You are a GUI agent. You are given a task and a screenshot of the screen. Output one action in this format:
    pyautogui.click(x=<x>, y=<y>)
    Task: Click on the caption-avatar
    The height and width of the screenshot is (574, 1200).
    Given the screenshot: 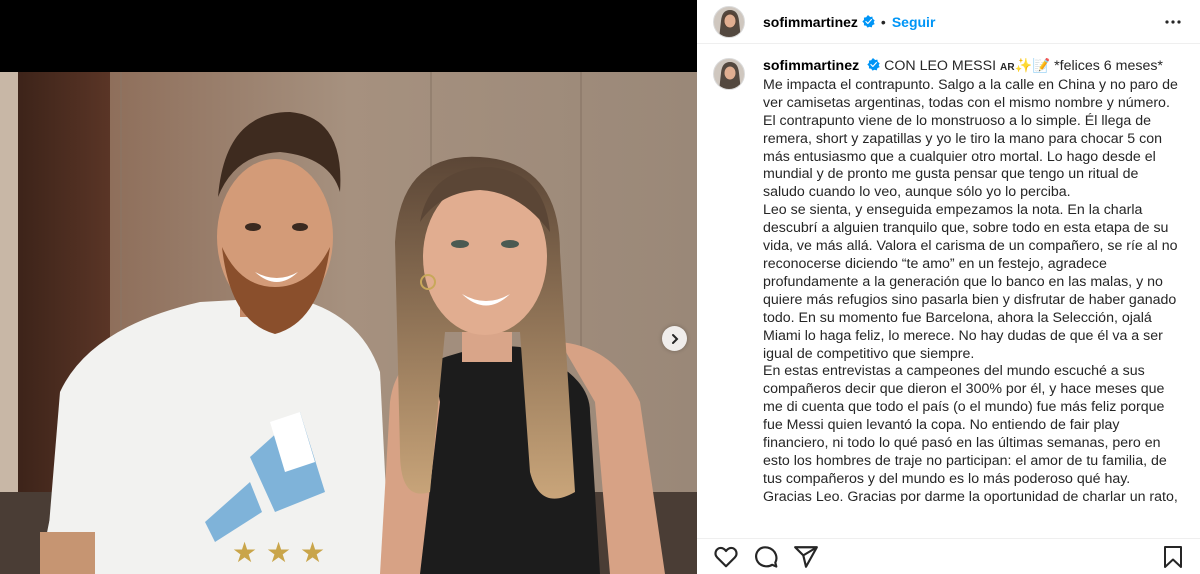 What is the action you would take?
    pyautogui.click(x=729, y=74)
    